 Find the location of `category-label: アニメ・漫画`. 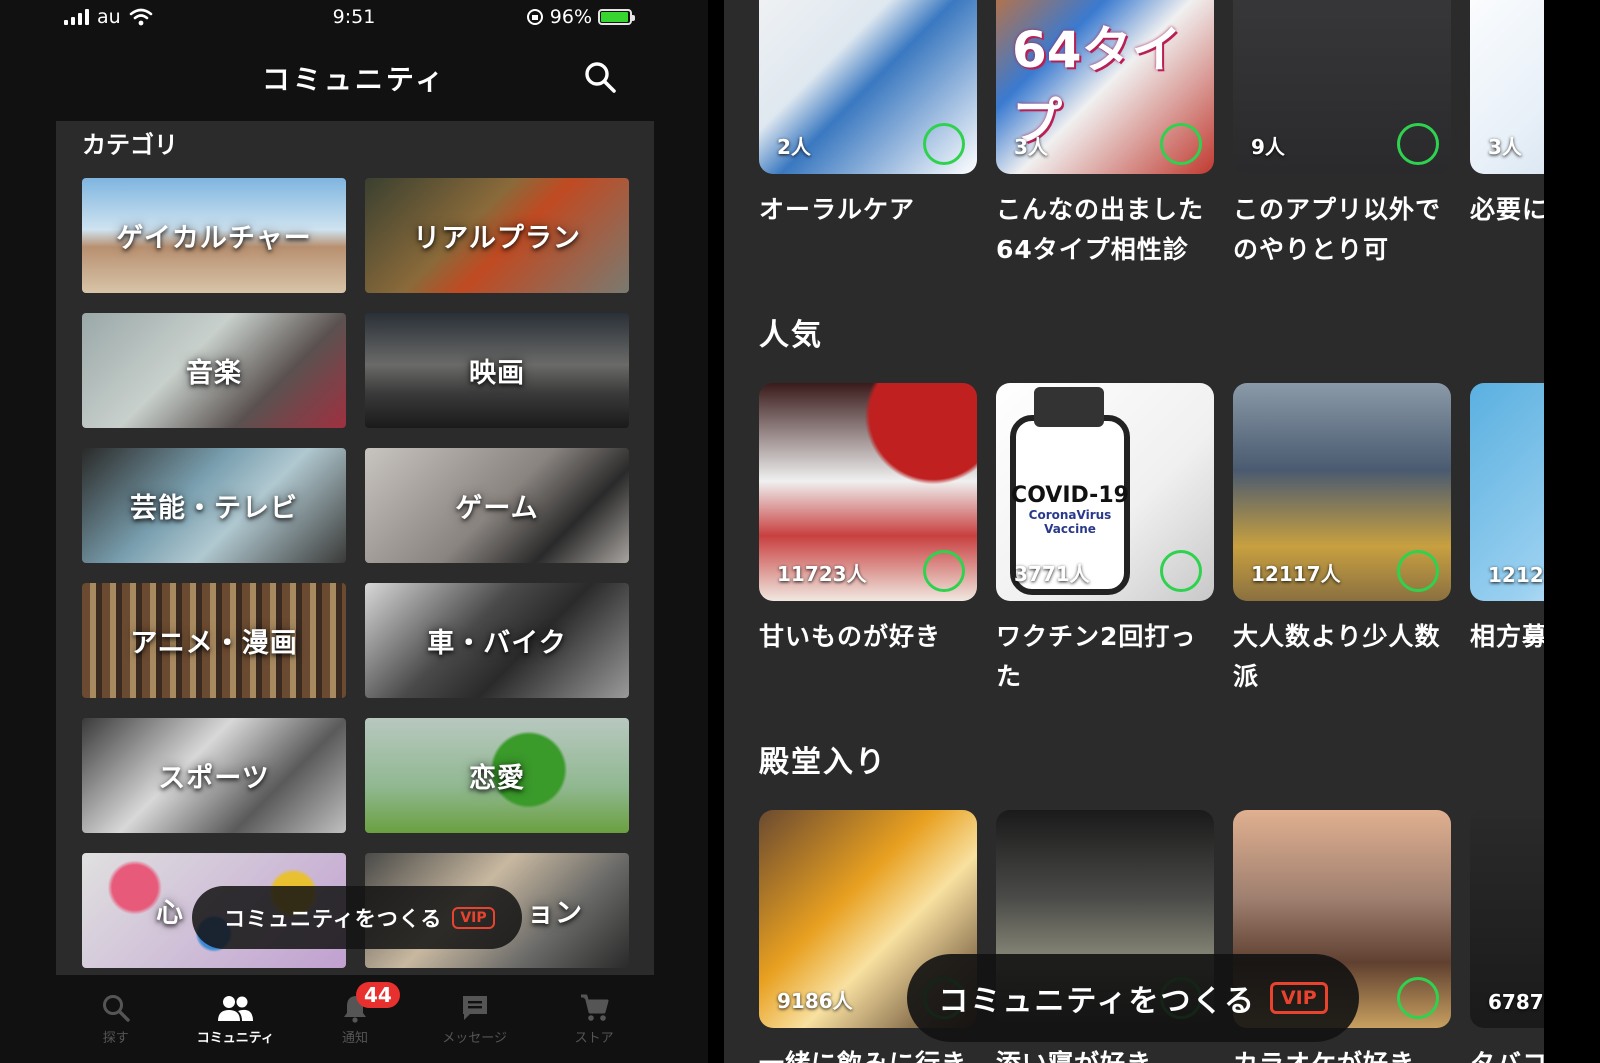

category-label: アニメ・漫画 is located at coordinates (214, 643).